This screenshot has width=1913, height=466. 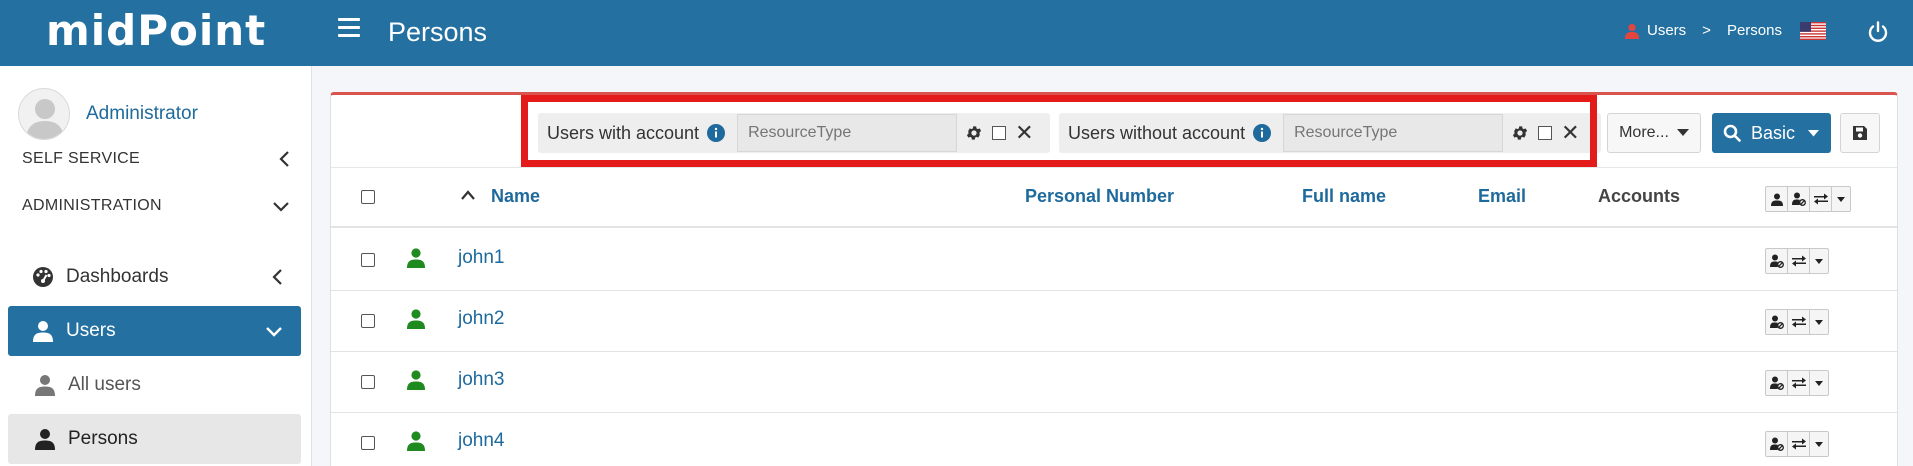 I want to click on dashboard-icon, so click(x=43, y=277).